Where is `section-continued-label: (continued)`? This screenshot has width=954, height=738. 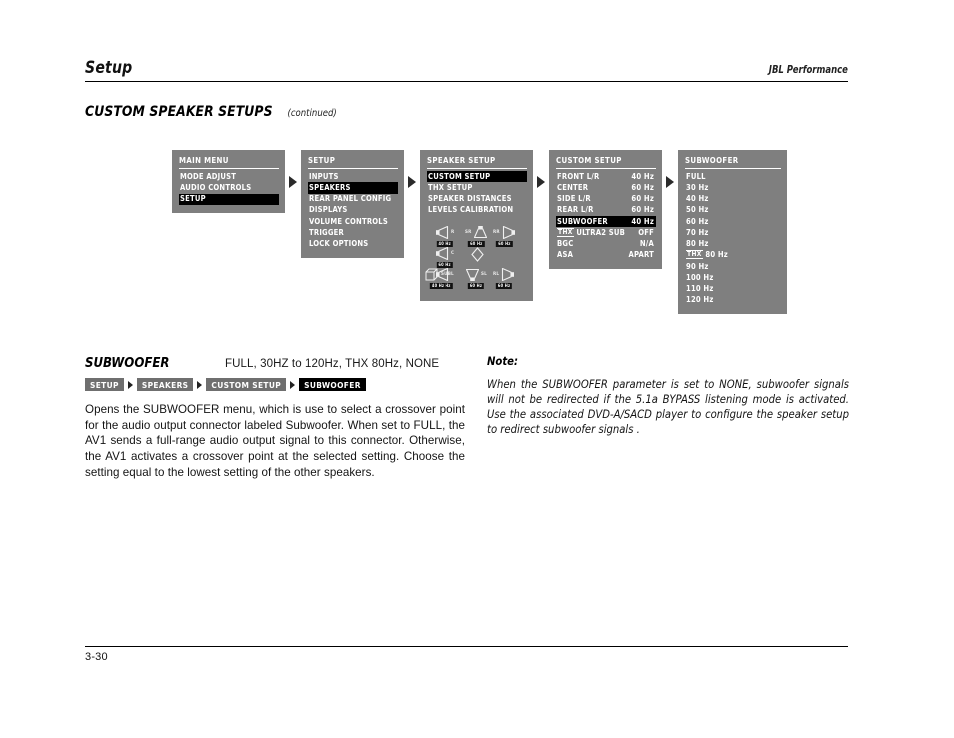
section-continued-label: (continued) is located at coordinates (312, 113).